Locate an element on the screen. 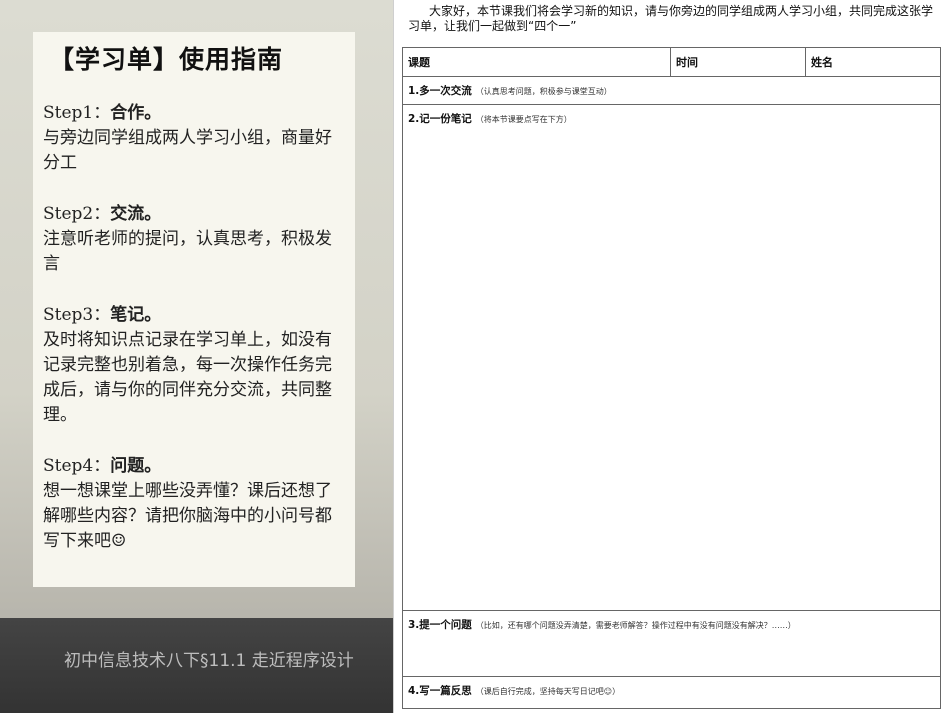 This screenshot has width=950, height=713. section-note: （课后自行完成，坚持每天写日记吧☺） is located at coordinates (548, 691).